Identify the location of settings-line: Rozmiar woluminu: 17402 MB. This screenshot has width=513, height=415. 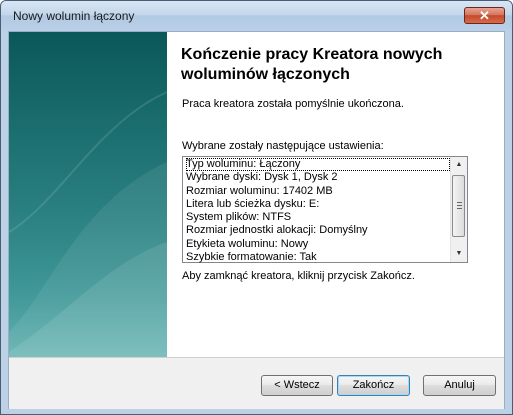
(259, 190).